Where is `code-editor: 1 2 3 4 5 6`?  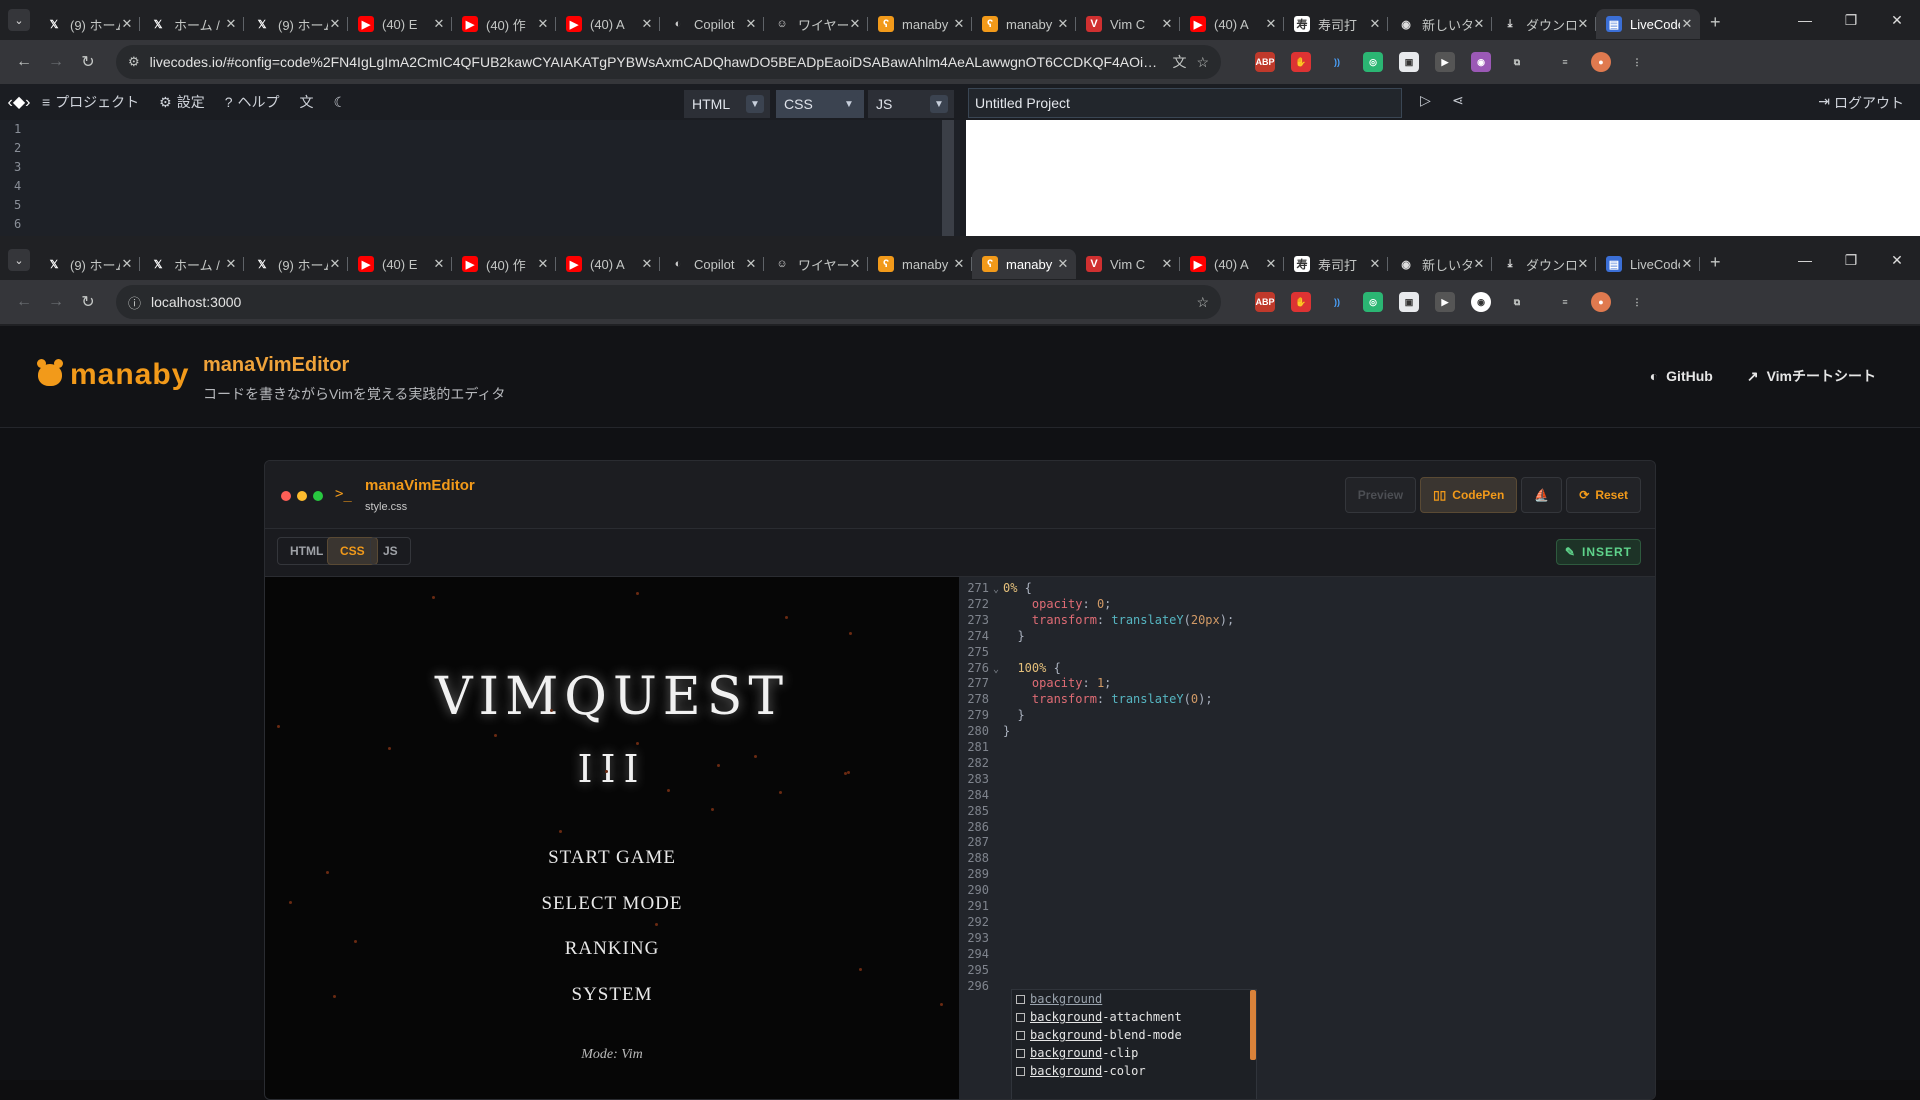 code-editor: 1 2 3 4 5 6 is located at coordinates (480, 178).